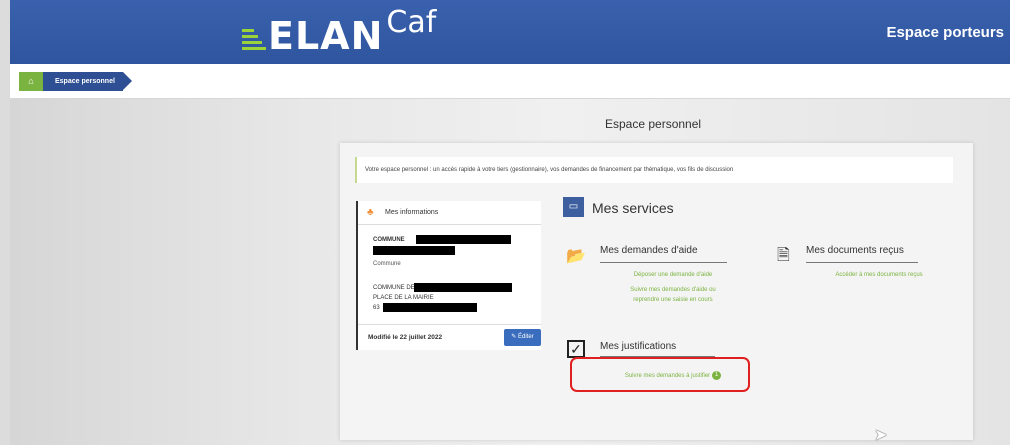 The height and width of the screenshot is (445, 1010). I want to click on services-title: Mes services, so click(633, 208).